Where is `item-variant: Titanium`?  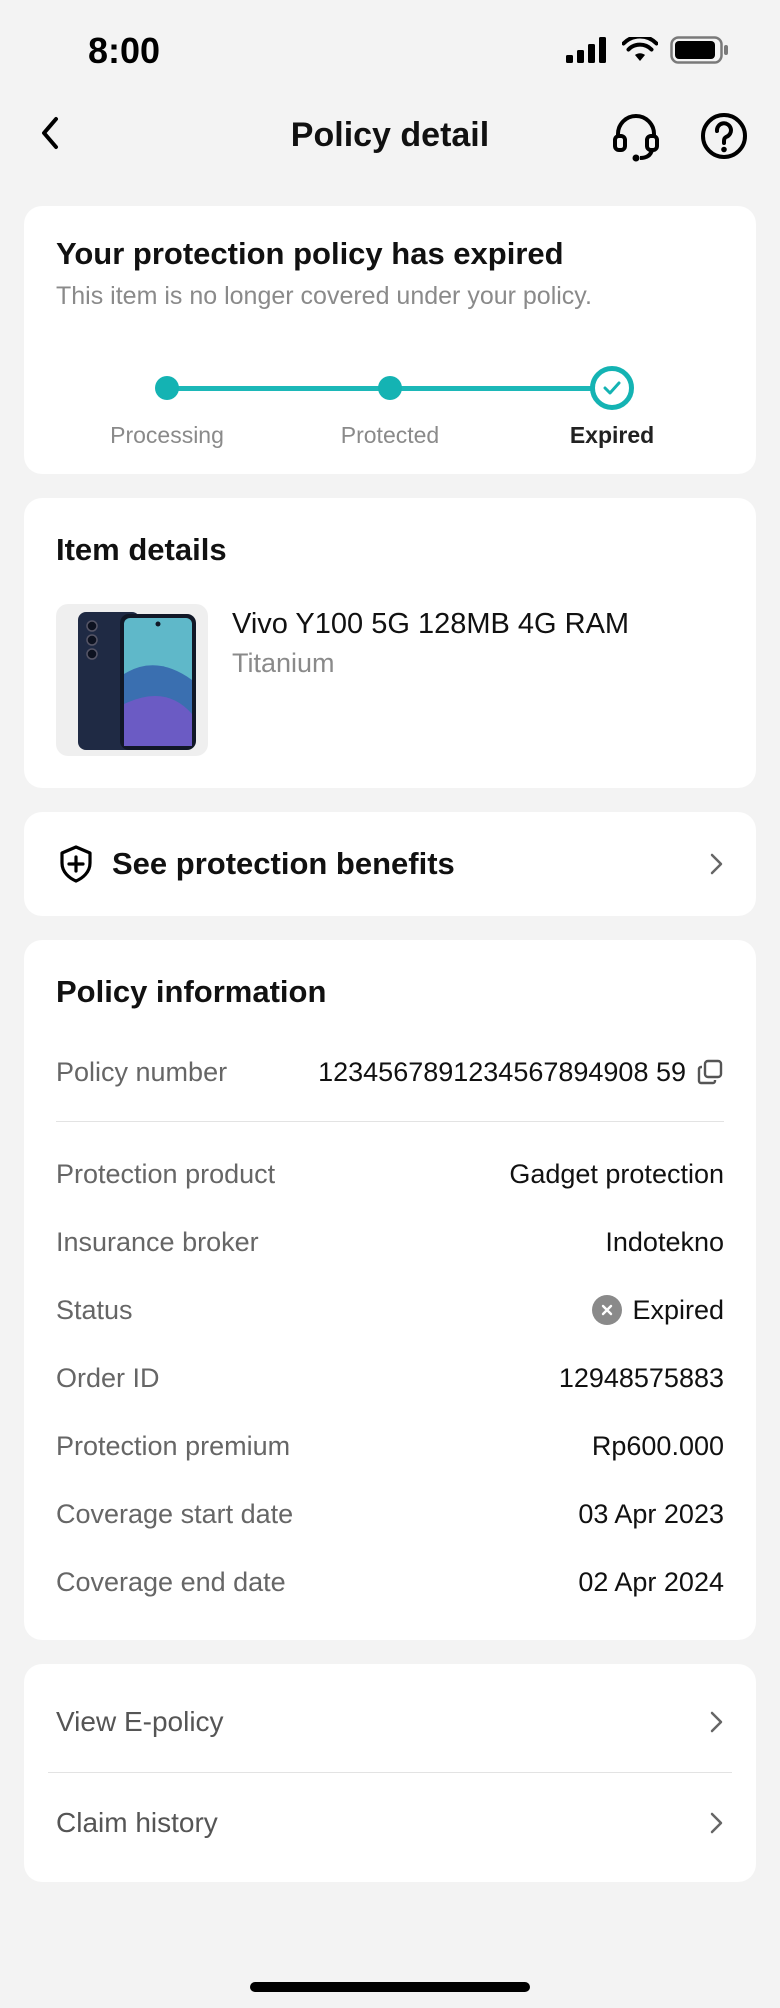 item-variant: Titanium is located at coordinates (283, 663).